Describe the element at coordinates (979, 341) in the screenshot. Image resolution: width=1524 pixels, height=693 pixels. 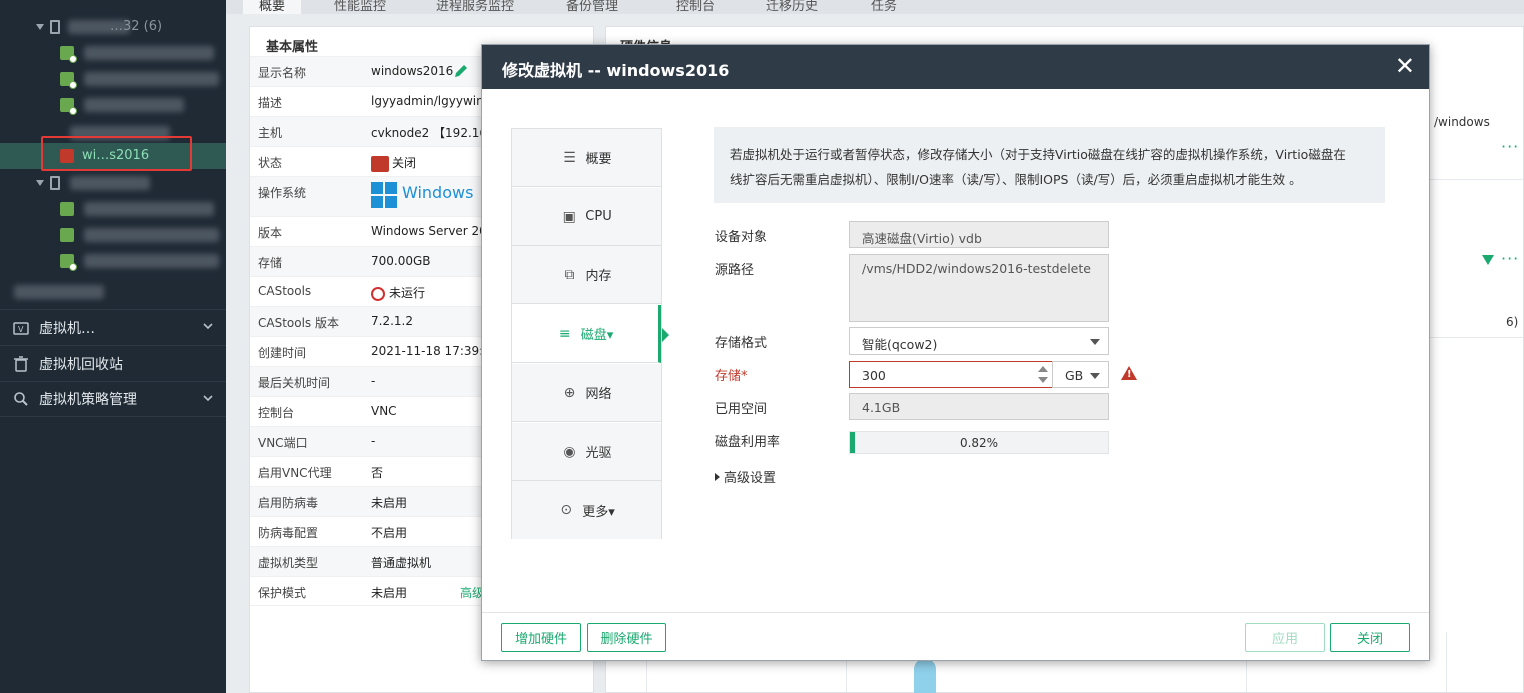
I see `storage-format-select: 智能(qcow2)` at that location.